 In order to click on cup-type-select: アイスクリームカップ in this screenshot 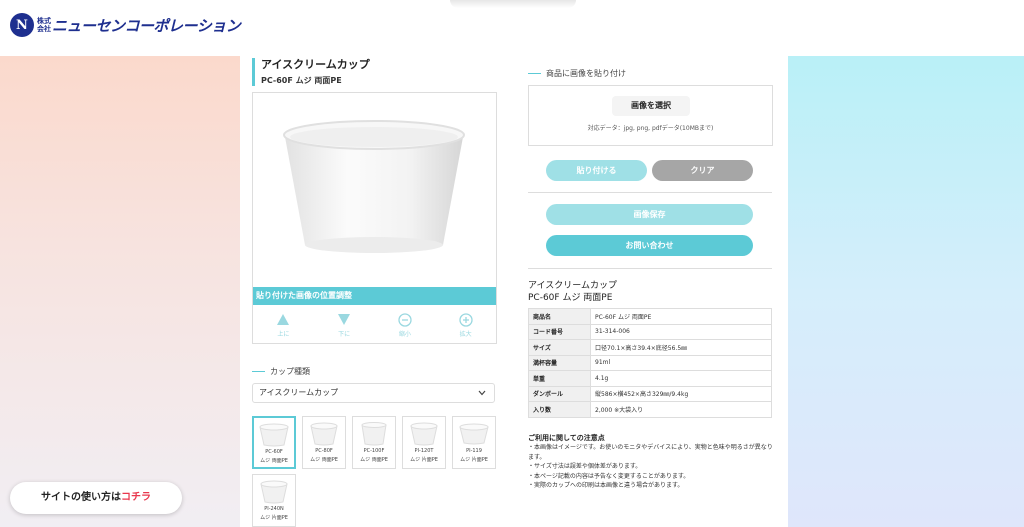, I will do `click(373, 393)`.